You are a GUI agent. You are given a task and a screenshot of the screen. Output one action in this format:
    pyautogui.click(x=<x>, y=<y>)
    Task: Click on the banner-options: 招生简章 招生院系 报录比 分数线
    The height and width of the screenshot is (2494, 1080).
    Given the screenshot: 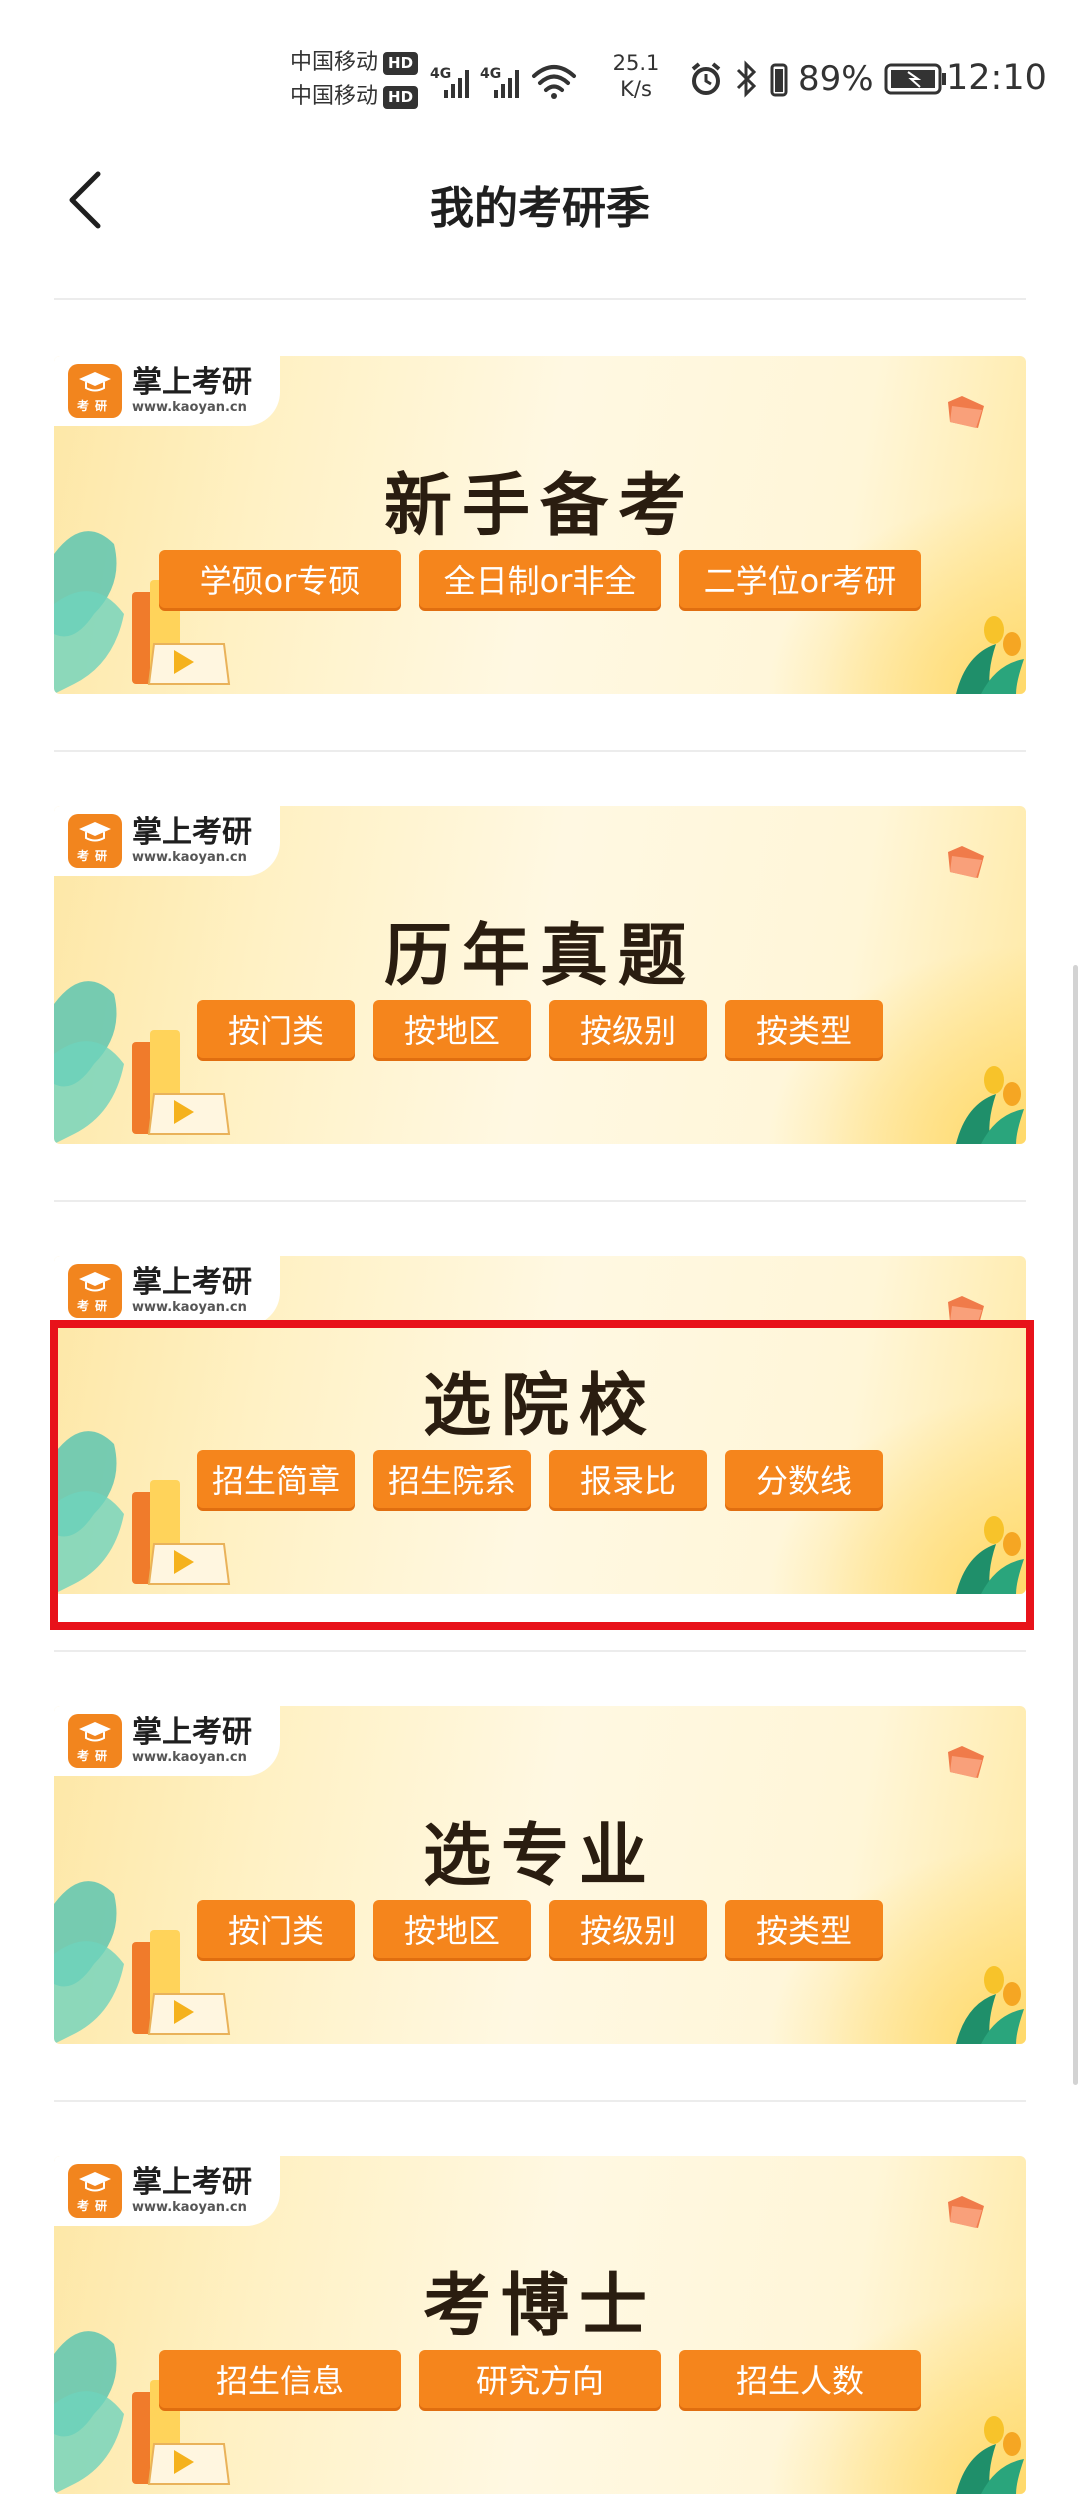 What is the action you would take?
    pyautogui.click(x=540, y=1479)
    